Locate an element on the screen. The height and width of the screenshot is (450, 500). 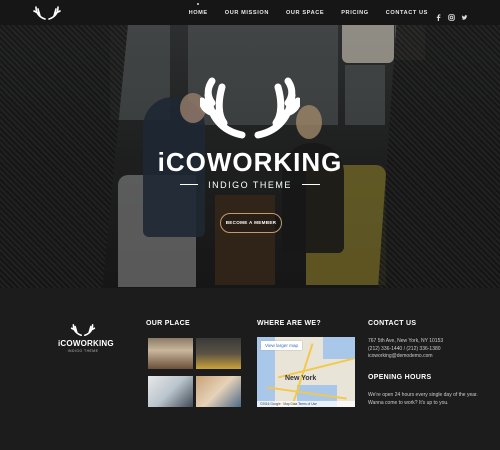
nav-pricing: PRICING is located at coordinates (355, 13).